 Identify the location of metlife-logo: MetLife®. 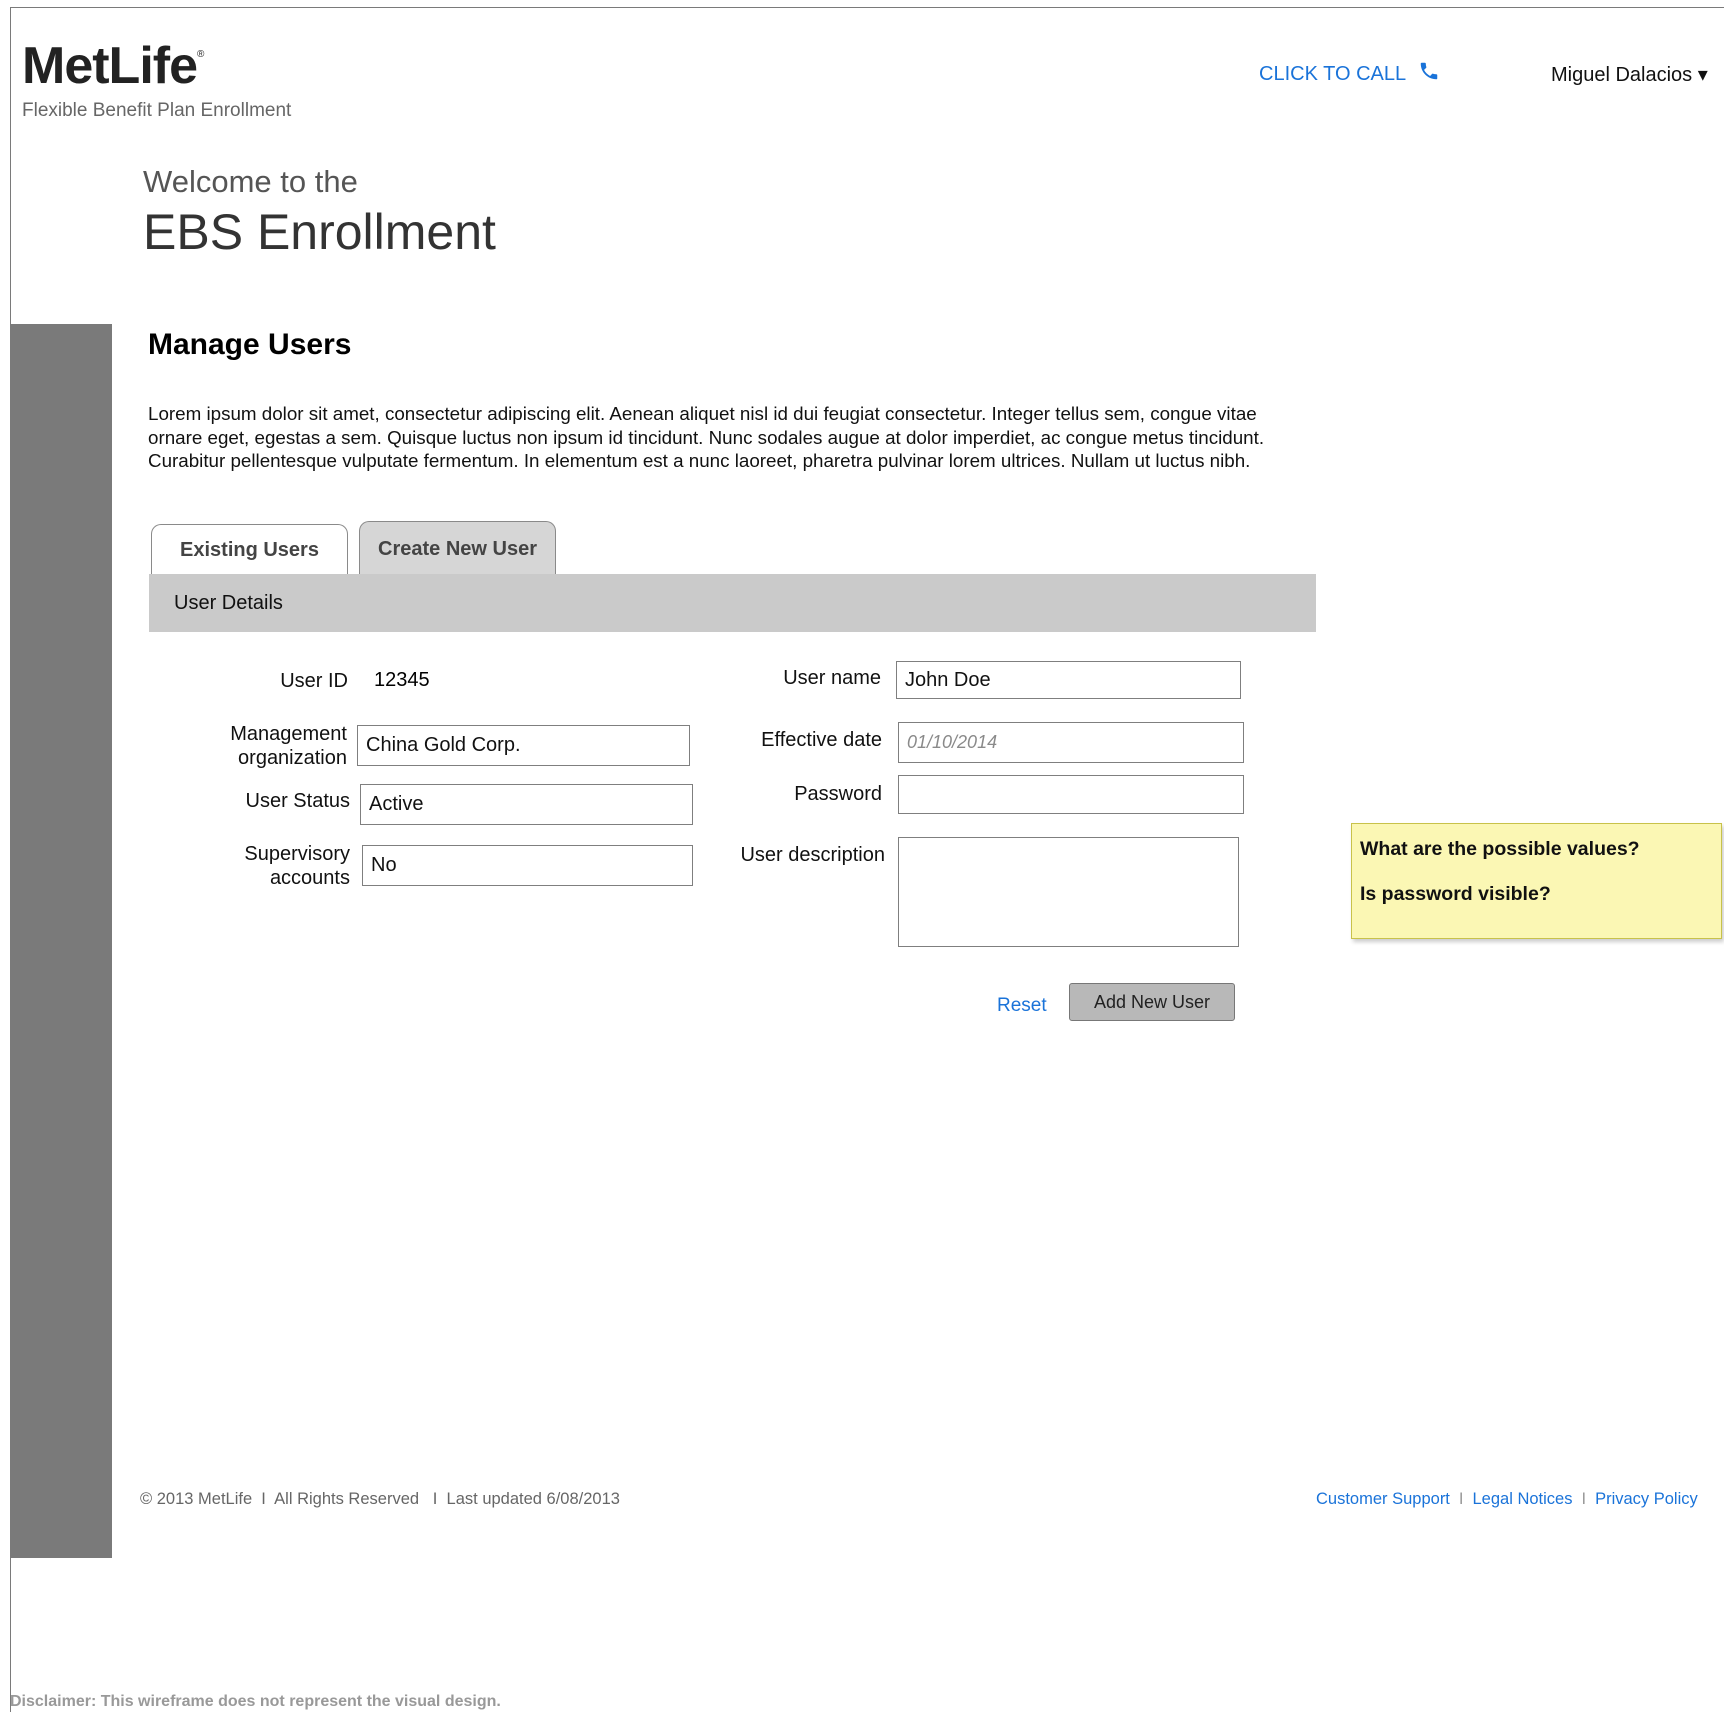
(113, 66).